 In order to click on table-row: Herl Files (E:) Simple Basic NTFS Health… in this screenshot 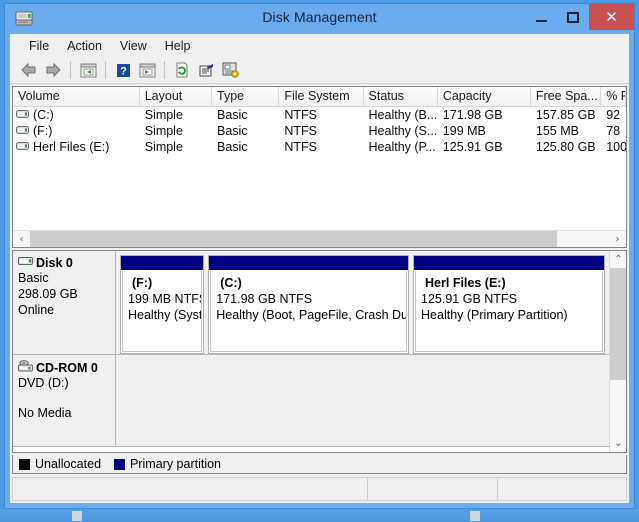, I will do `click(319, 147)`.